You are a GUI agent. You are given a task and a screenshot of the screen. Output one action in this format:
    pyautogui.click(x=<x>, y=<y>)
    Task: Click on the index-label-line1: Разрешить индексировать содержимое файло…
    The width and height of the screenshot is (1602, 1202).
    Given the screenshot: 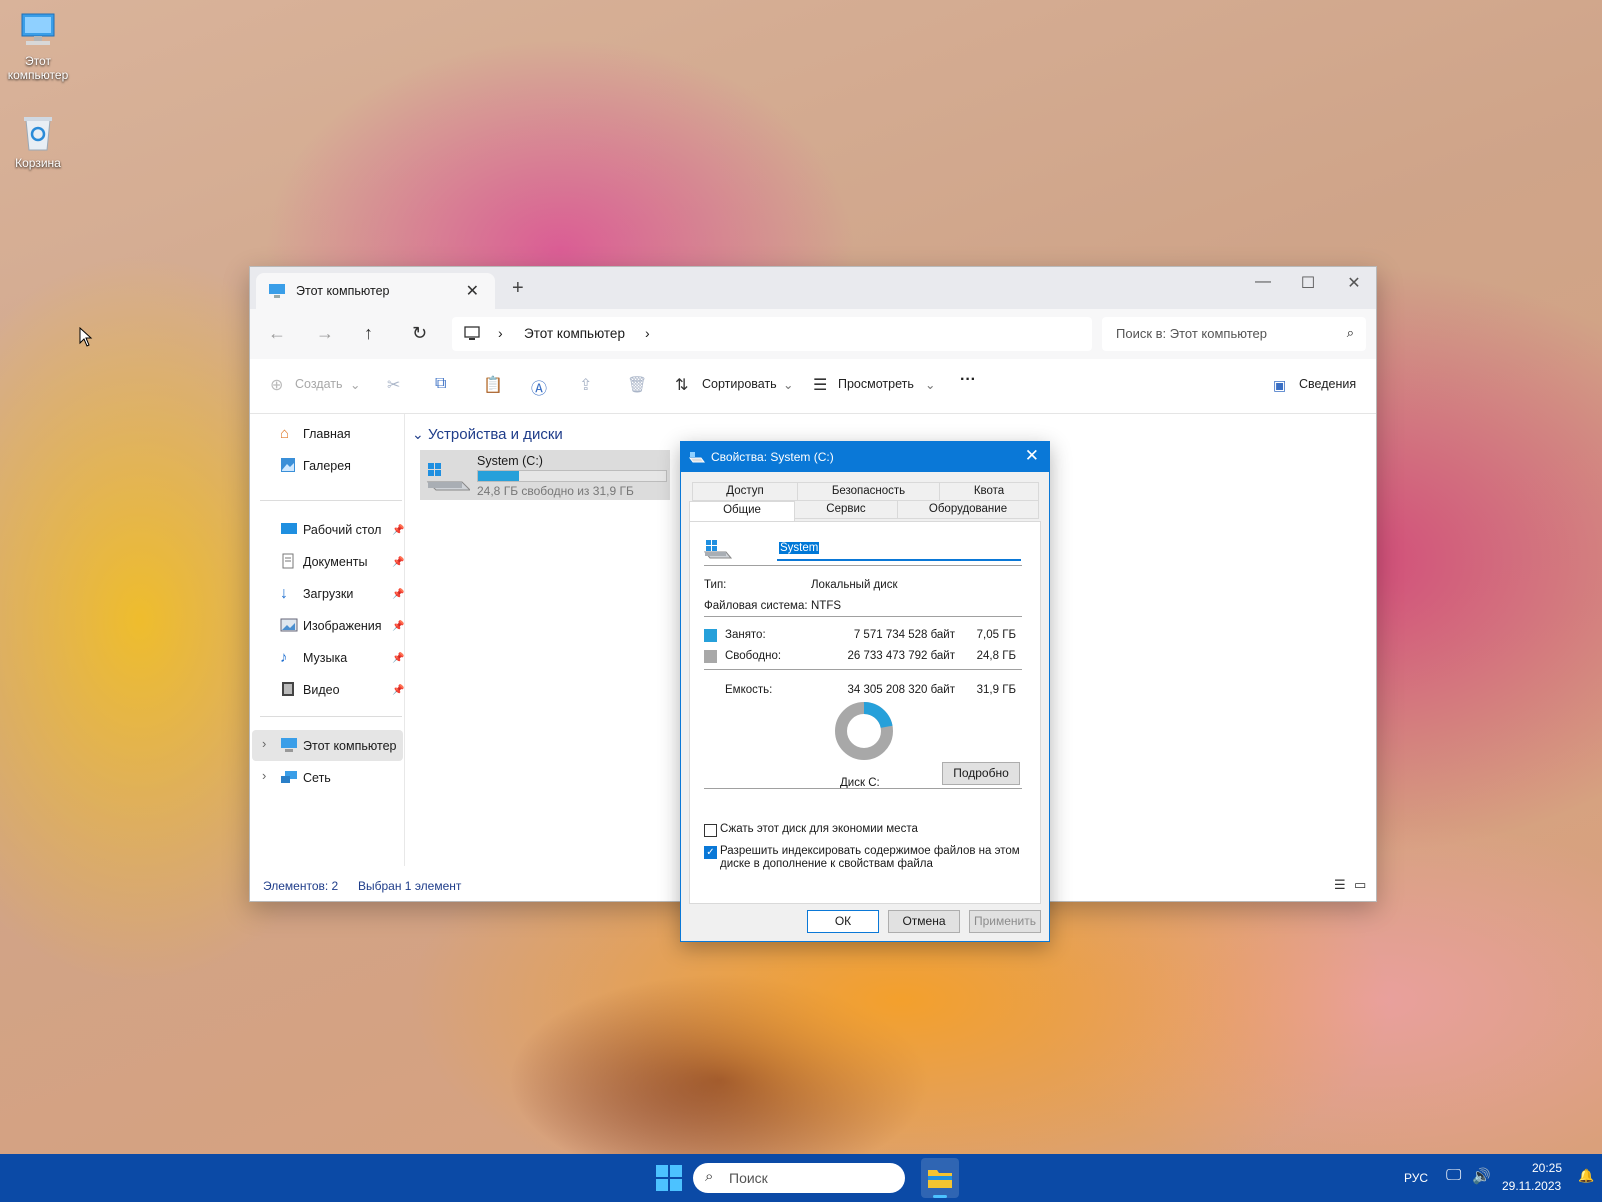 What is the action you would take?
    pyautogui.click(x=870, y=851)
    